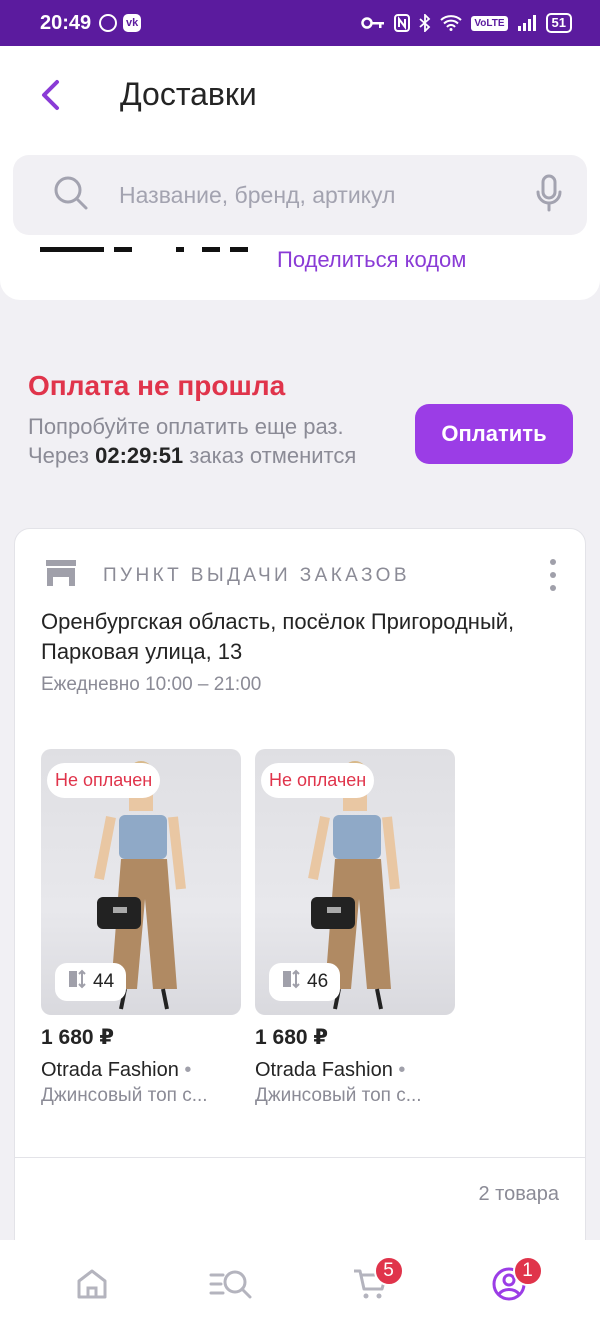 The width and height of the screenshot is (600, 1332). What do you see at coordinates (402, 23) in the screenshot?
I see `nfc-icon` at bounding box center [402, 23].